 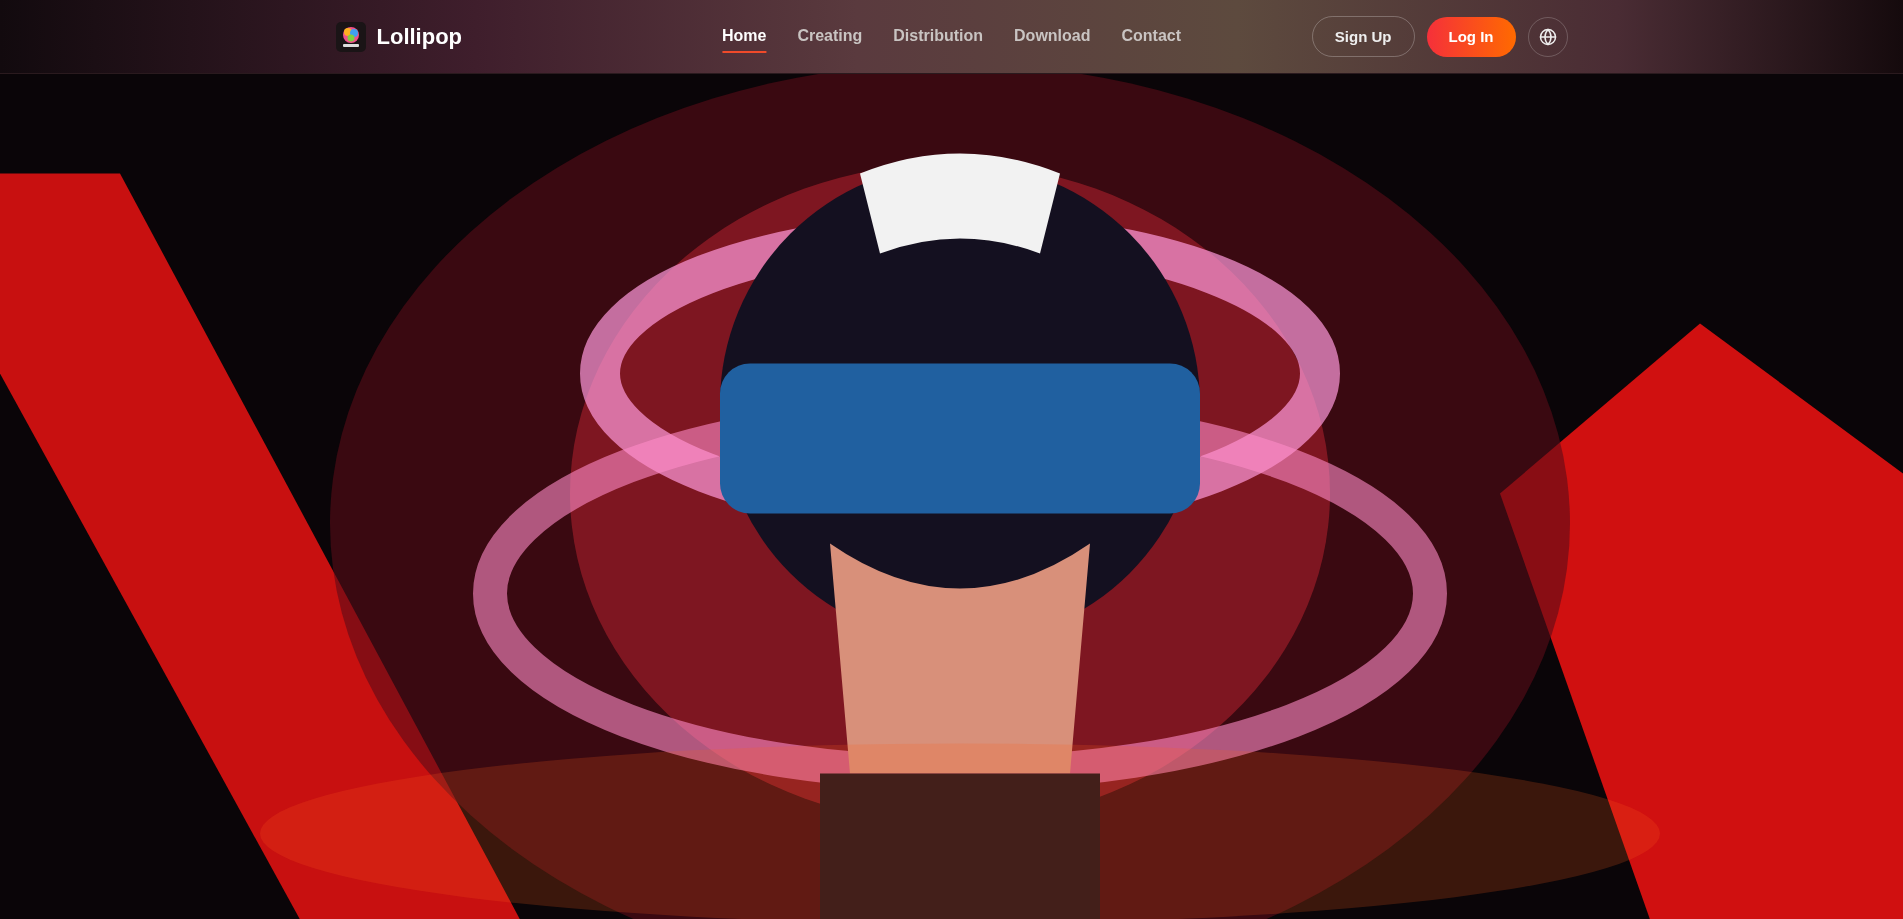 What do you see at coordinates (419, 36) in the screenshot?
I see `brand-name: Lollipop` at bounding box center [419, 36].